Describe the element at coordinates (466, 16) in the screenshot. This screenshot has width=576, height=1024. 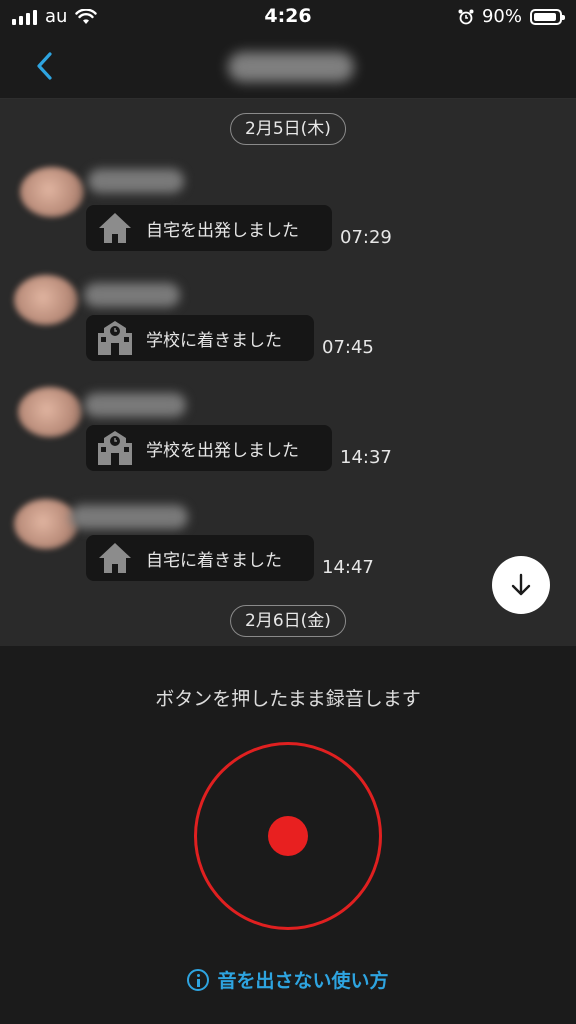
I see `alarm-icon` at that location.